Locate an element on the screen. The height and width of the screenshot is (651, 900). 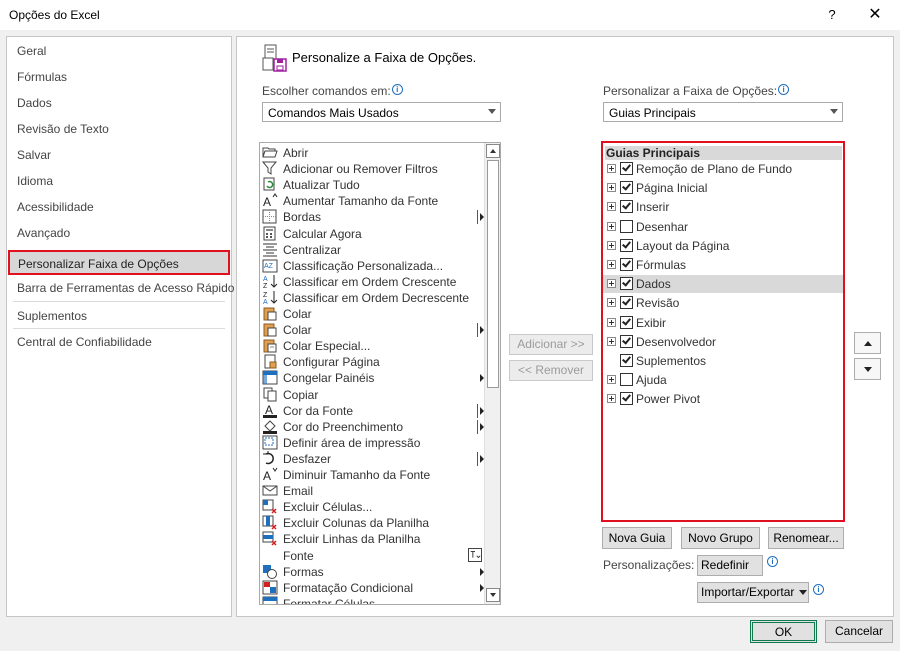
command-item: Calcular Agora is located at coordinates (372, 234).